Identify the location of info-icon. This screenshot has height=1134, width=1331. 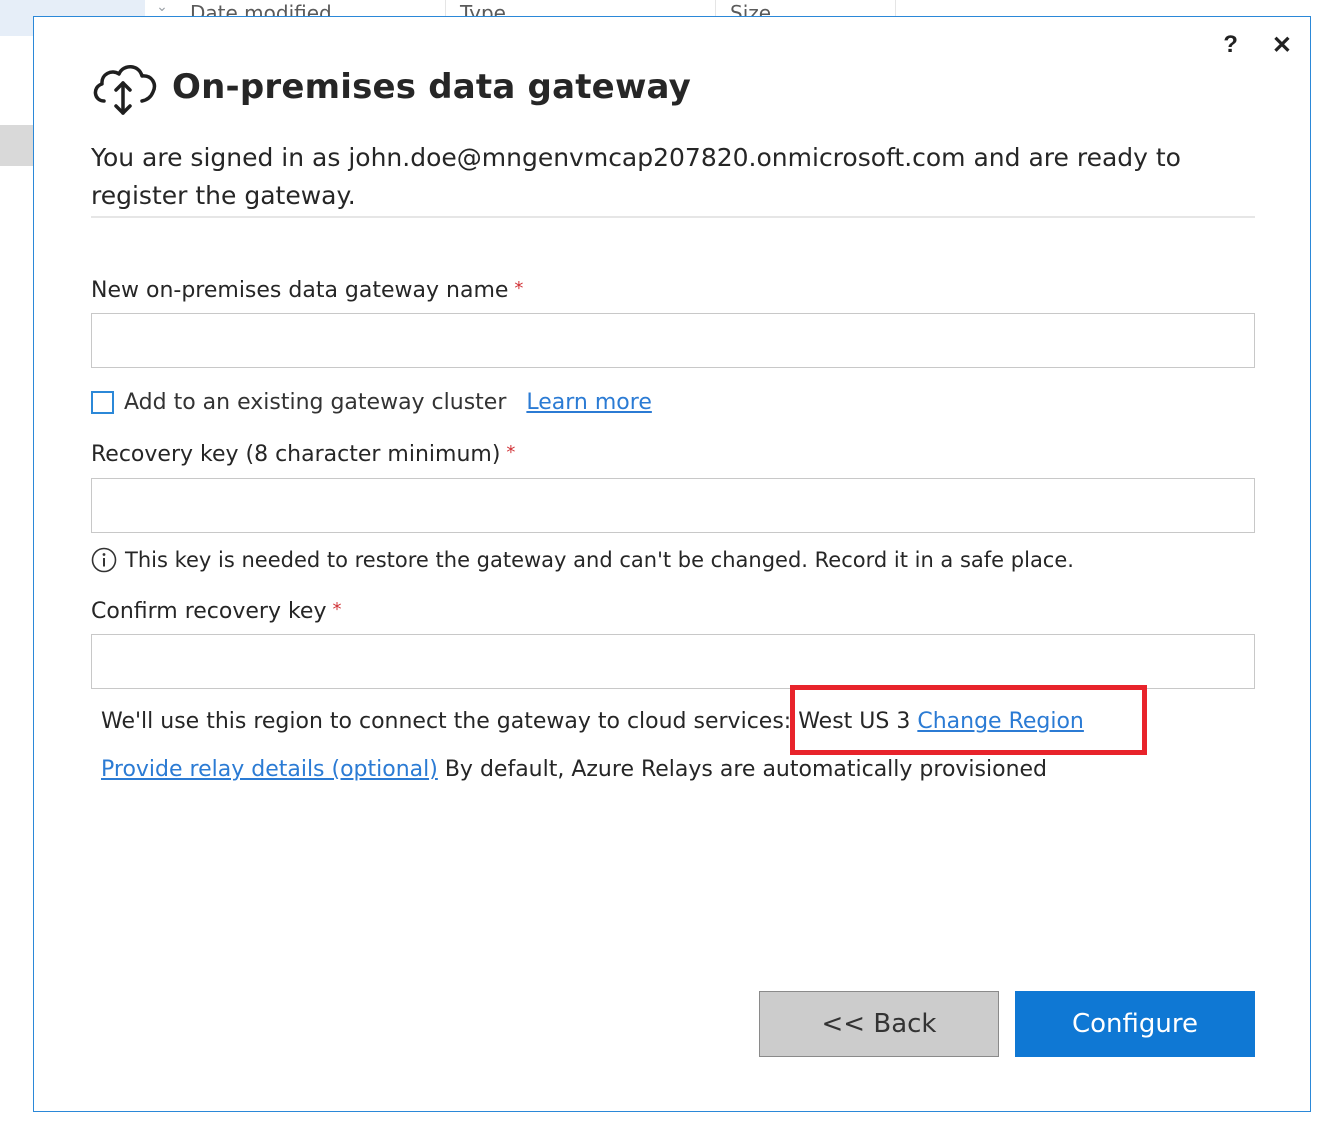
(104, 560).